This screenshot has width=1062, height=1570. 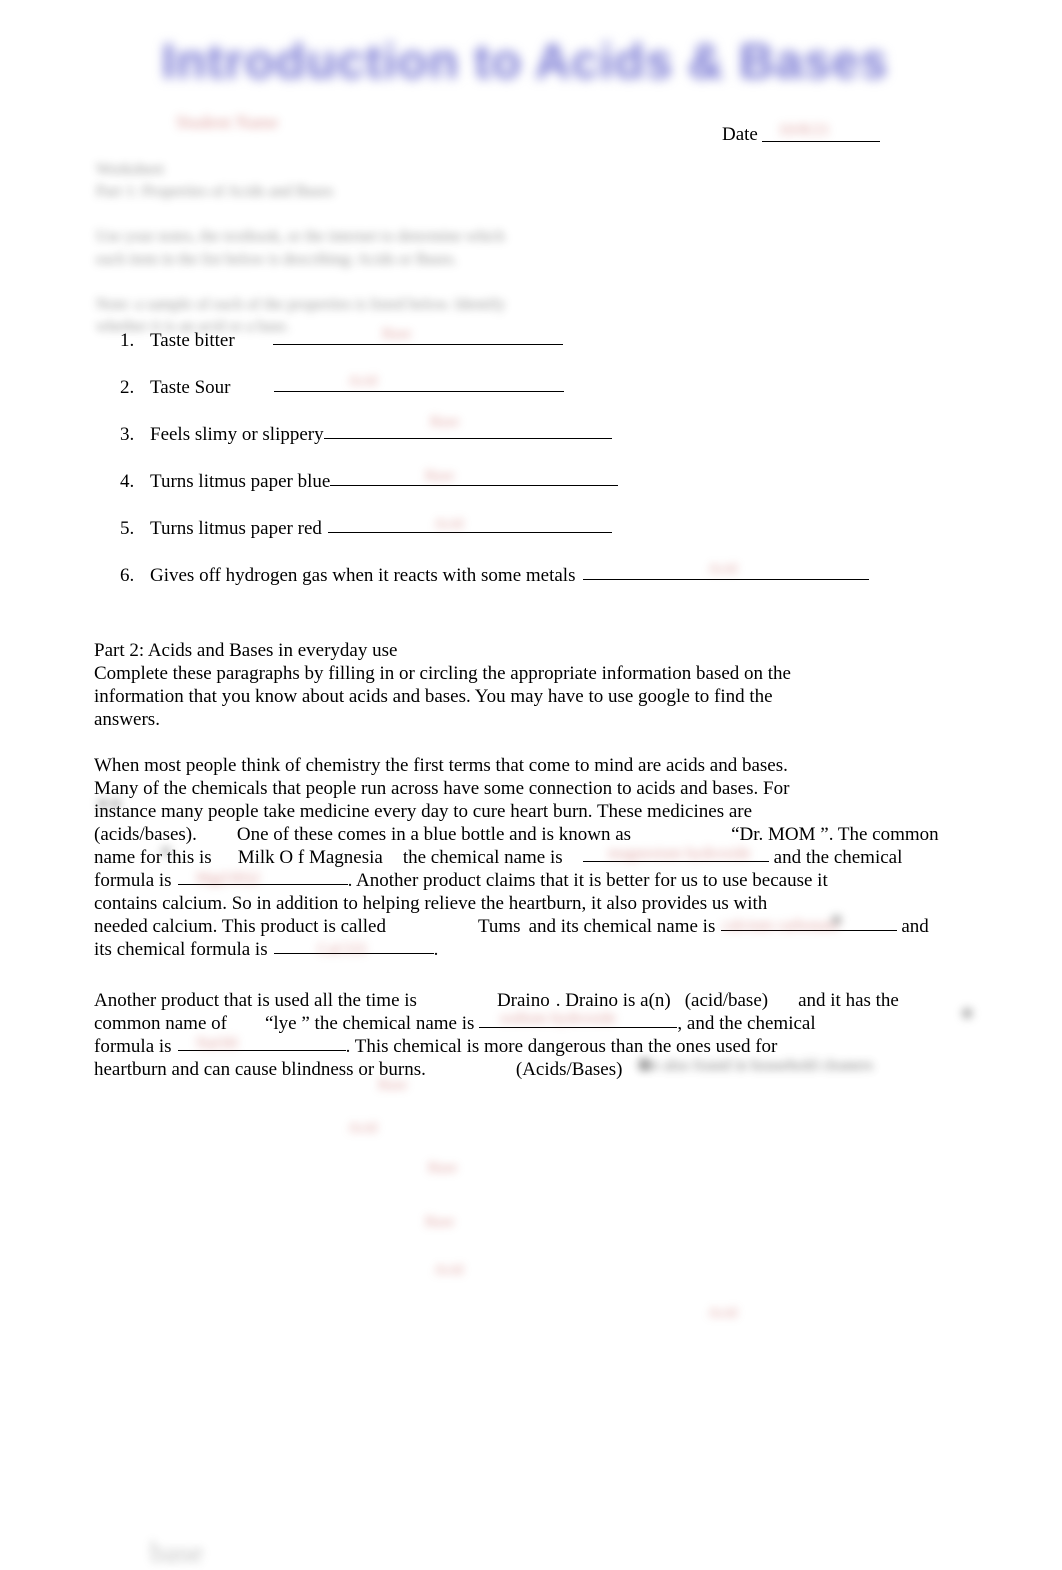 What do you see at coordinates (363, 1128) in the screenshot?
I see `stray-ghost-2: Acid` at bounding box center [363, 1128].